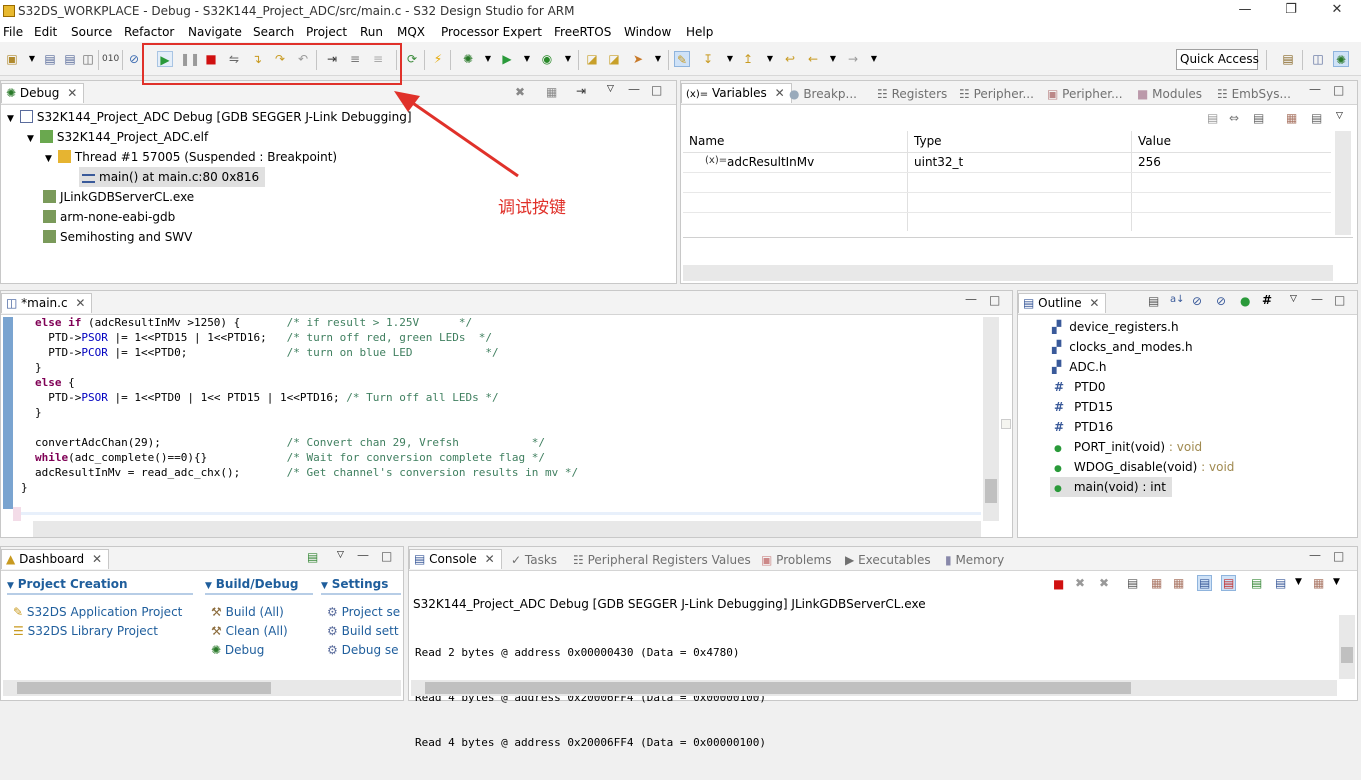 The width and height of the screenshot is (1361, 780). What do you see at coordinates (974, 561) in the screenshot?
I see `tab-memory: ▮ Memory` at bounding box center [974, 561].